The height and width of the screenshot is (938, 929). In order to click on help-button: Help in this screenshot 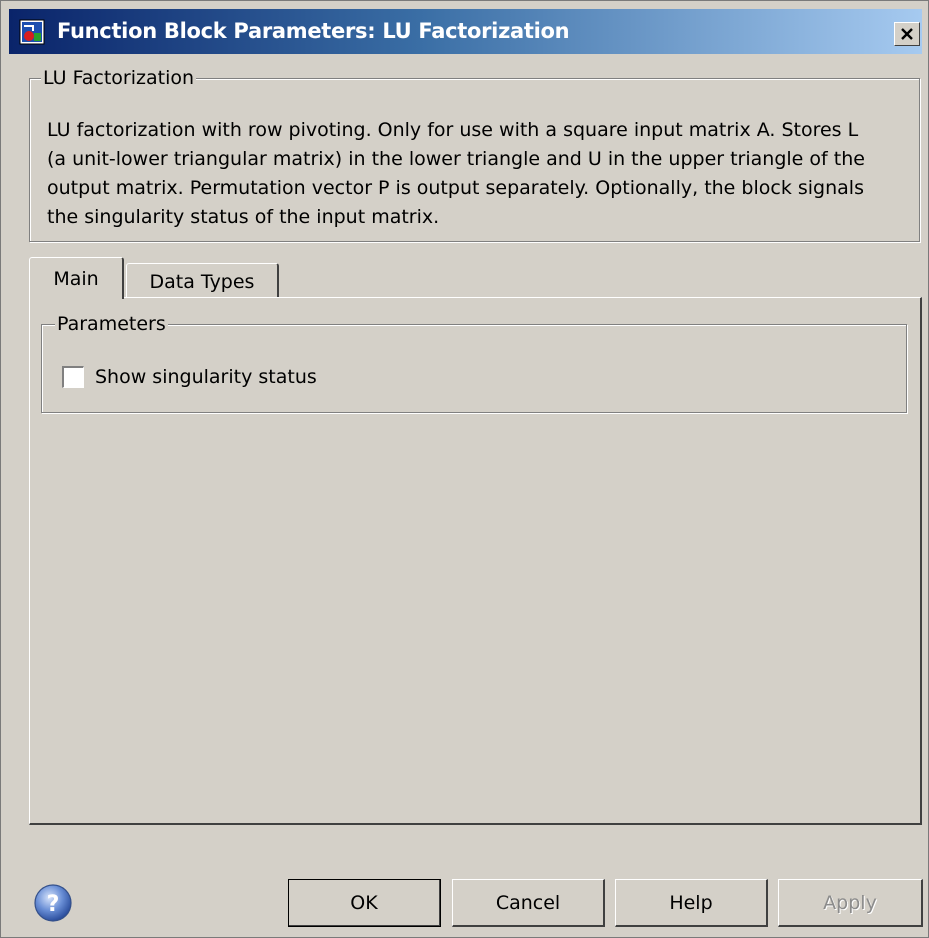, I will do `click(691, 903)`.